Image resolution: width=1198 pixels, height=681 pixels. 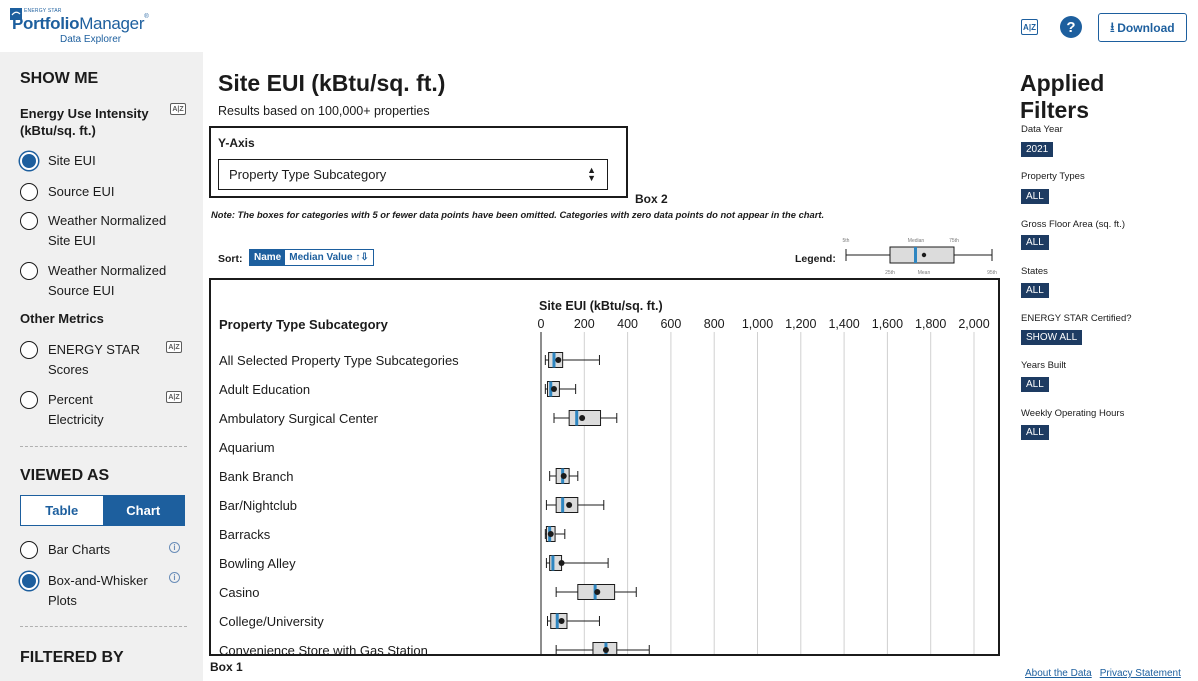 I want to click on chart-xtick-label: 400, so click(x=627, y=324).